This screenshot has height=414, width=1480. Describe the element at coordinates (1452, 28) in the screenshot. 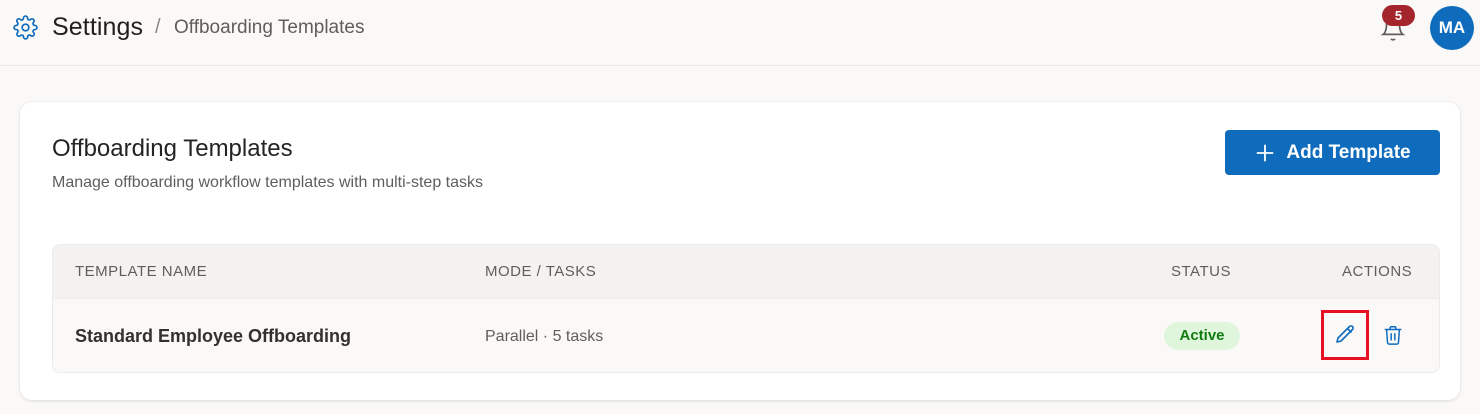

I see `avatar: MA` at that location.